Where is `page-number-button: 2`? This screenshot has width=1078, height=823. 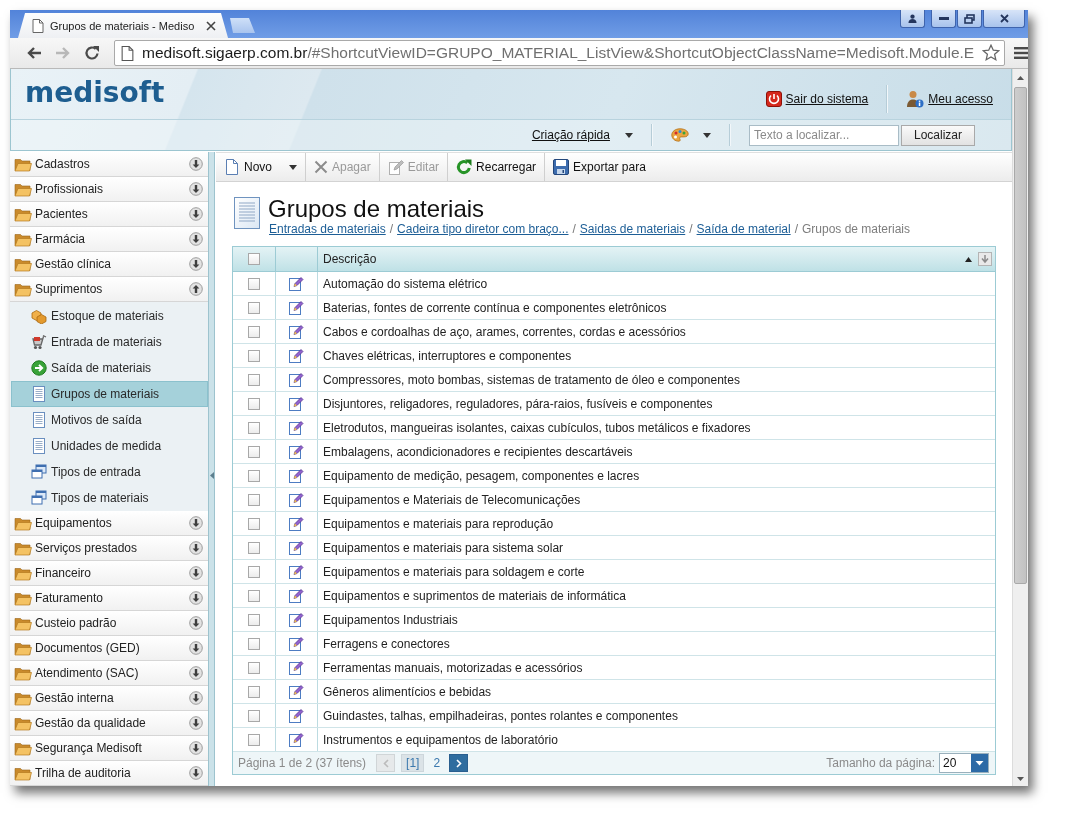
page-number-button: 2 is located at coordinates (437, 763).